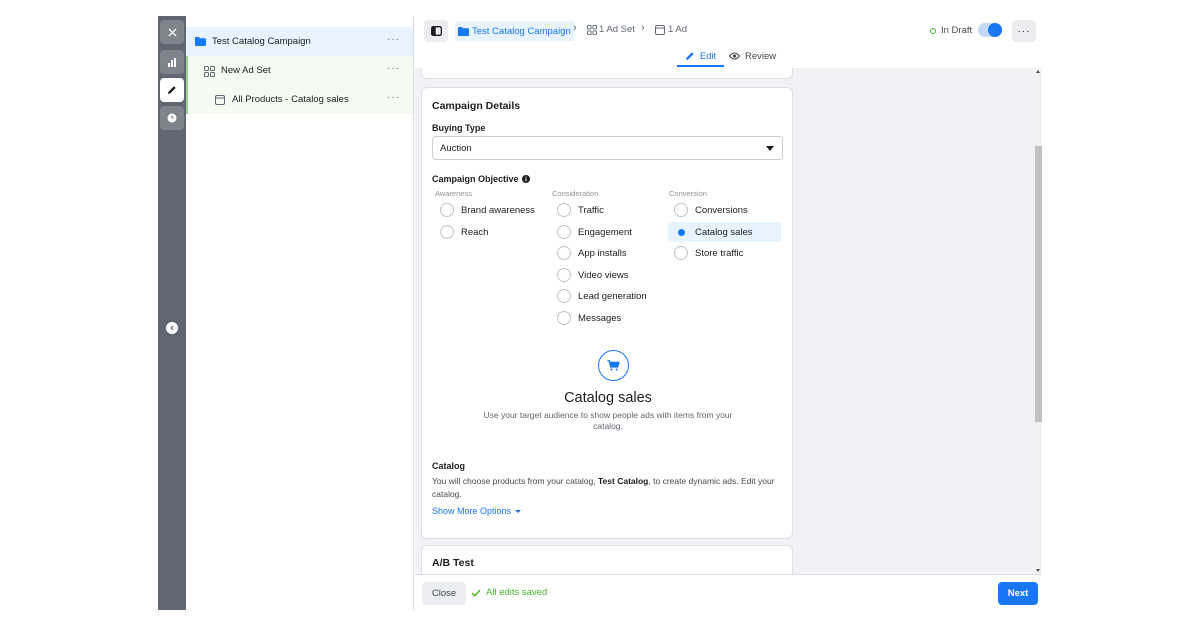  What do you see at coordinates (299, 41) in the screenshot?
I see `tree-item-campaign: Test Catalog Campaign ···` at bounding box center [299, 41].